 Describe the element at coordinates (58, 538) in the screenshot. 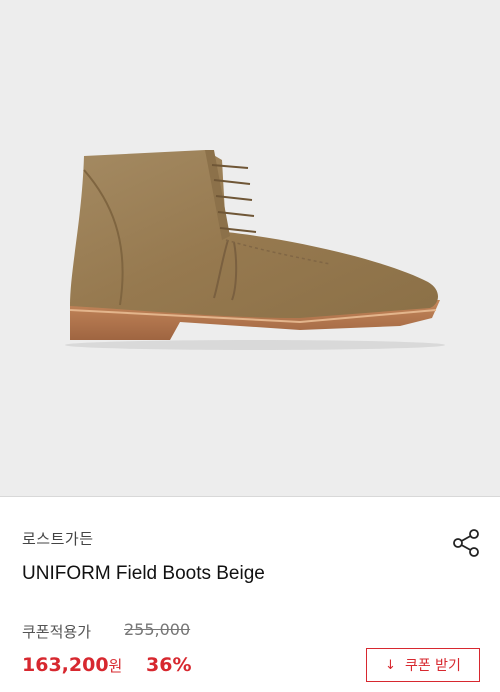

I see `brand-name: 로스트가든` at that location.